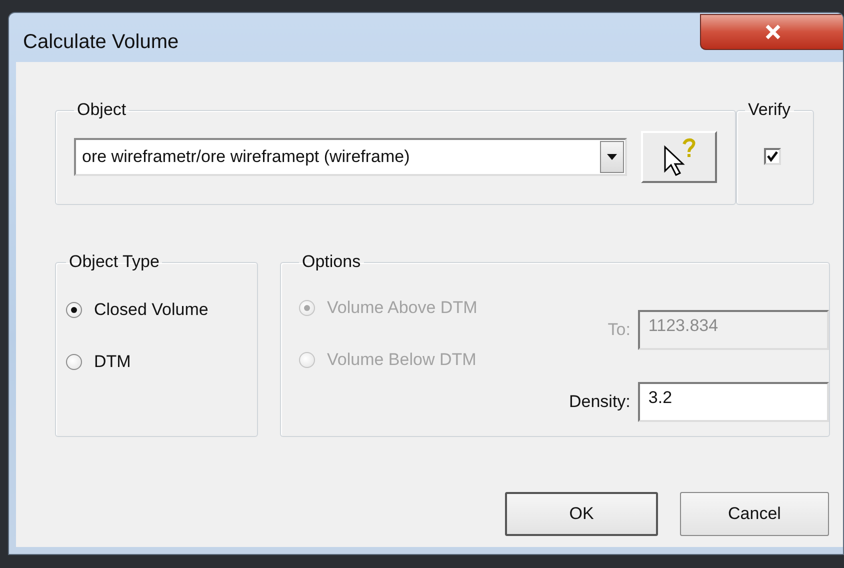 The image size is (844, 568). What do you see at coordinates (331, 262) in the screenshot?
I see `group-label: Options` at bounding box center [331, 262].